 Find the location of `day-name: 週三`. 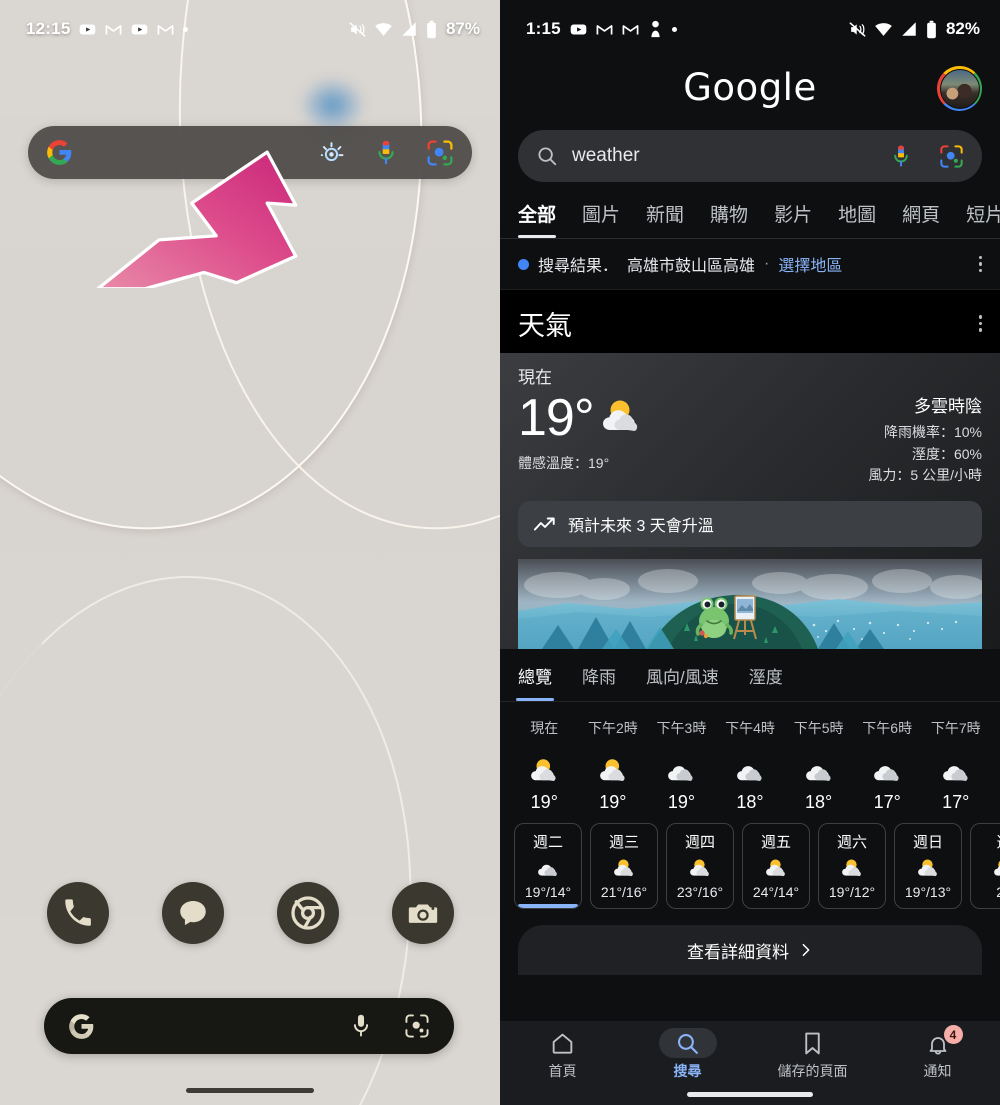

day-name: 週三 is located at coordinates (623, 843).